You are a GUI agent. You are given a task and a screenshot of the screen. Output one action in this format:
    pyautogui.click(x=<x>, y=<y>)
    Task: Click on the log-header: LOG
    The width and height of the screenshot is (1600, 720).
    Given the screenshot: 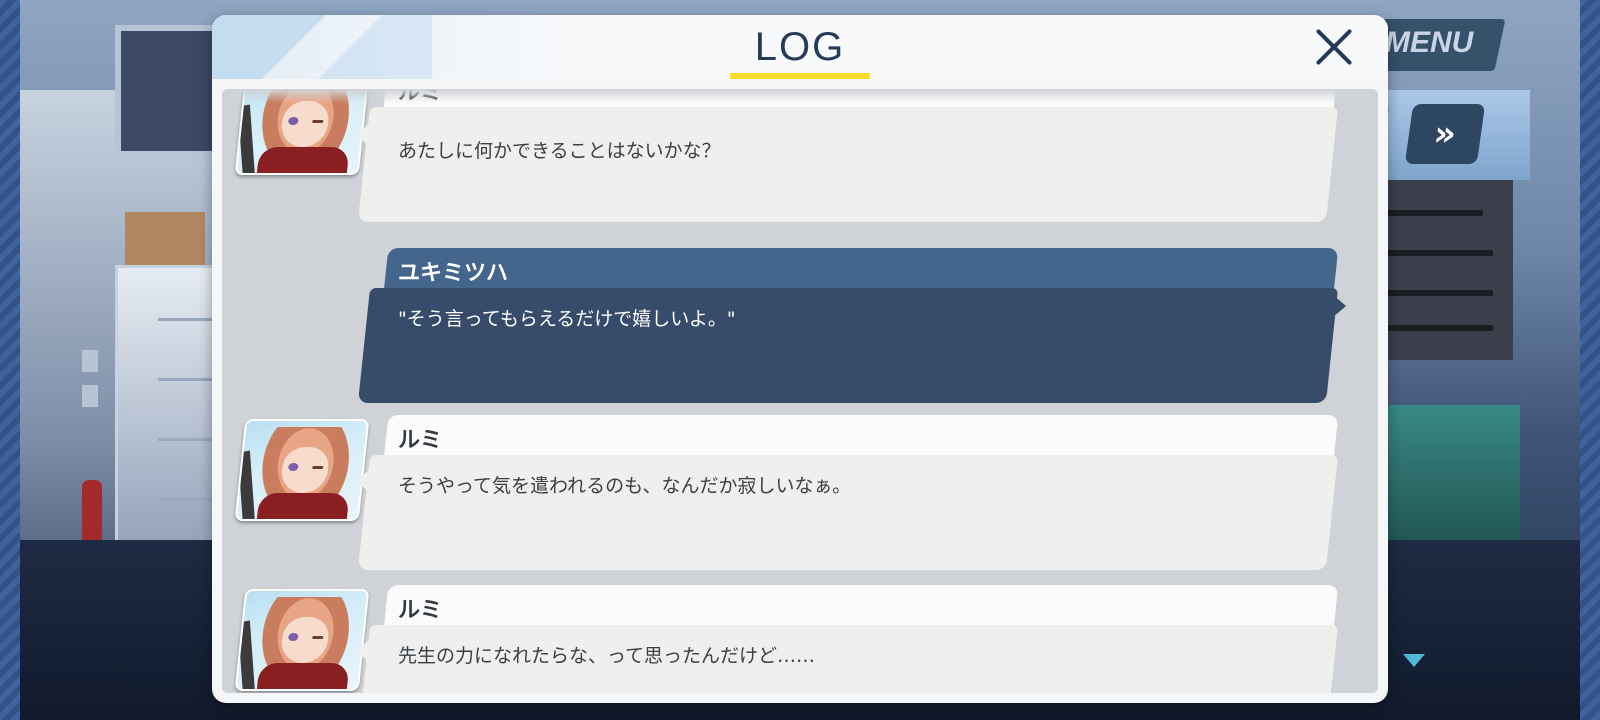 What is the action you would take?
    pyautogui.click(x=800, y=47)
    